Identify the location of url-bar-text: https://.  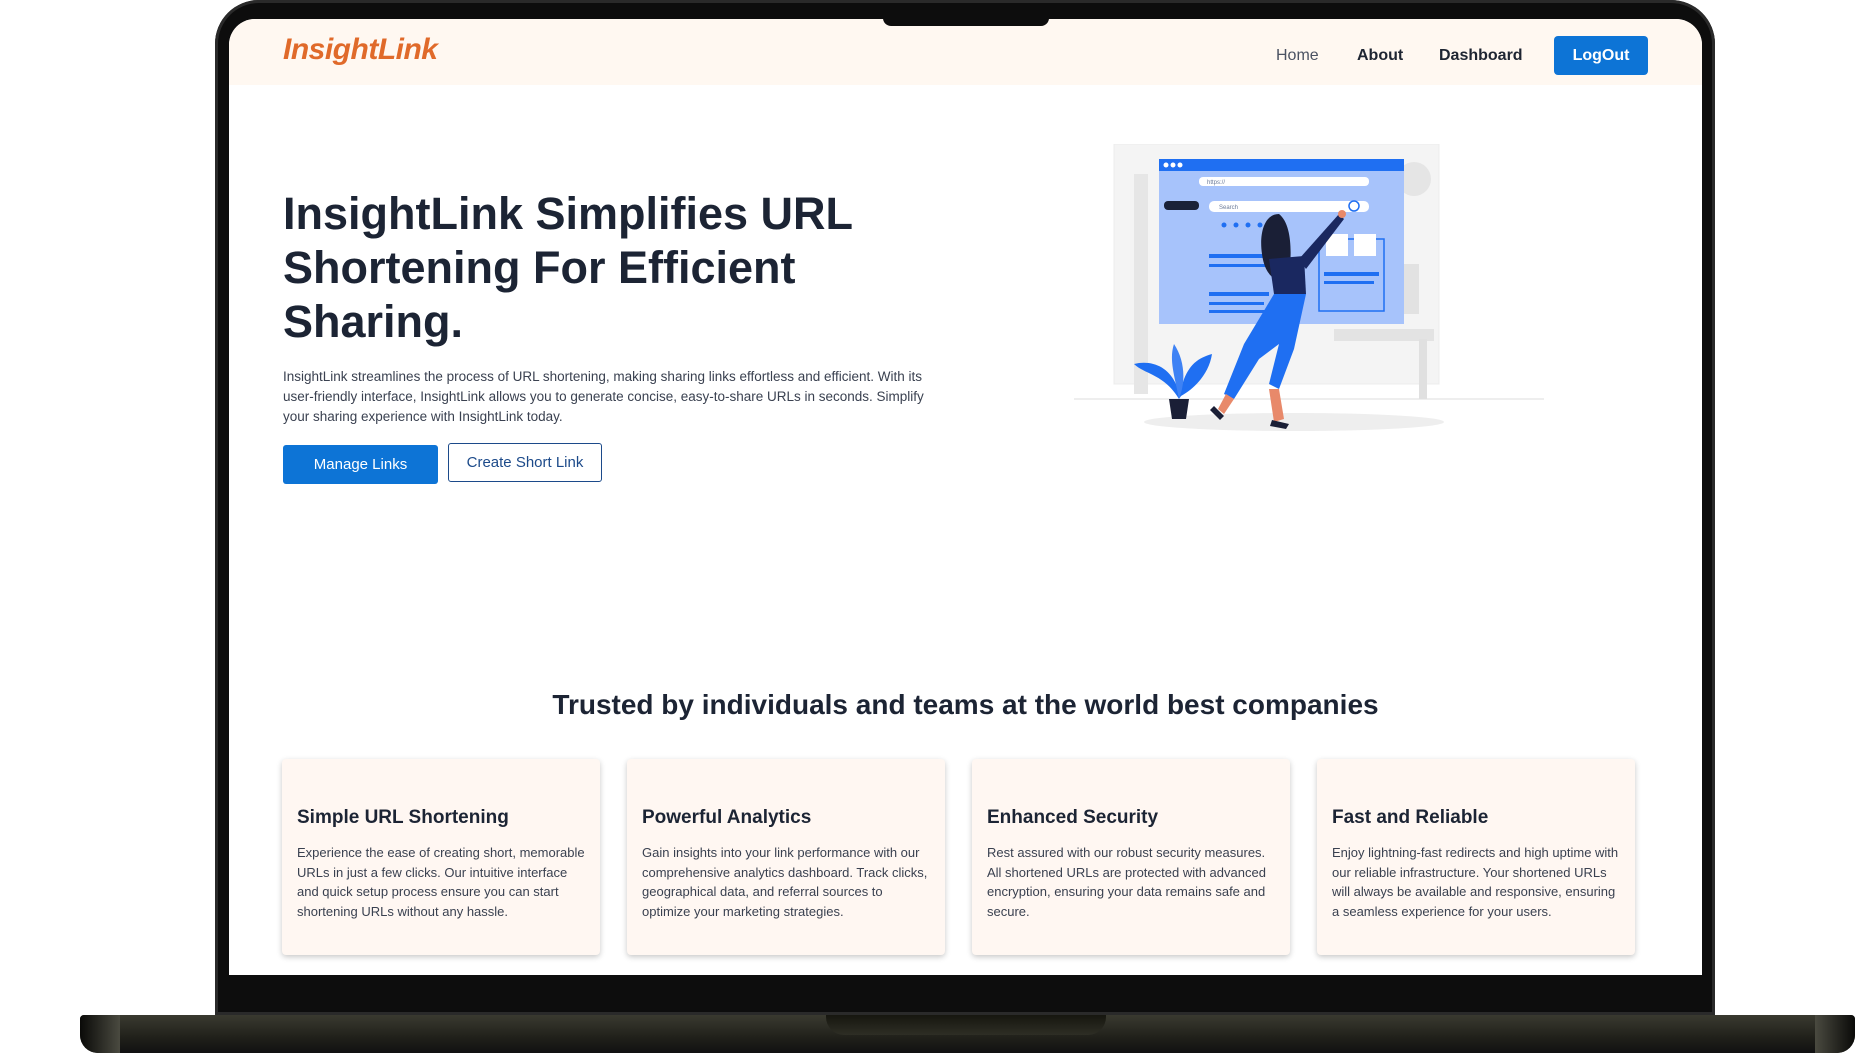
(1216, 183).